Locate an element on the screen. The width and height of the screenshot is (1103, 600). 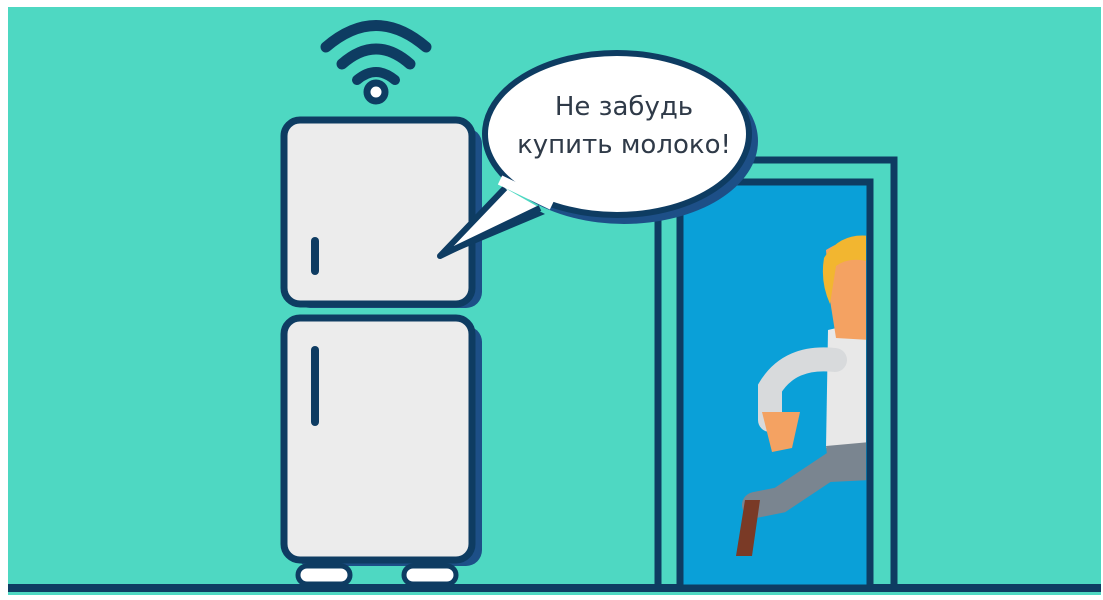
speech-bubble-line-2: купить молоко! is located at coordinates (624, 145).